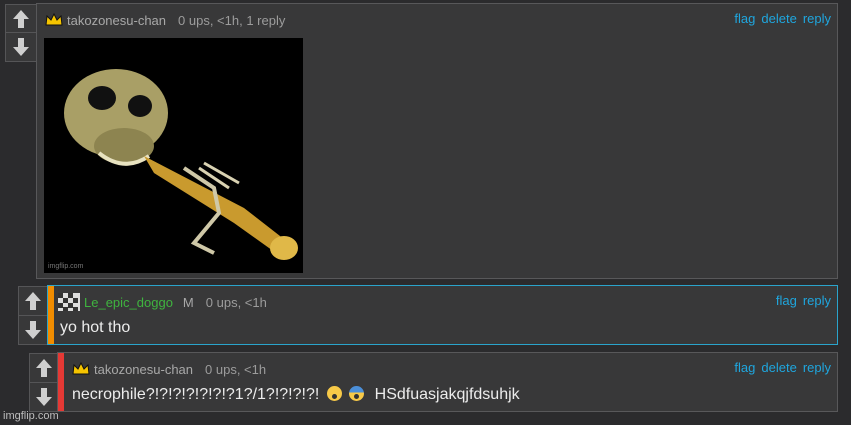 This screenshot has width=851, height=425. What do you see at coordinates (69, 302) in the screenshot?
I see `user-avatar-icon` at bounding box center [69, 302].